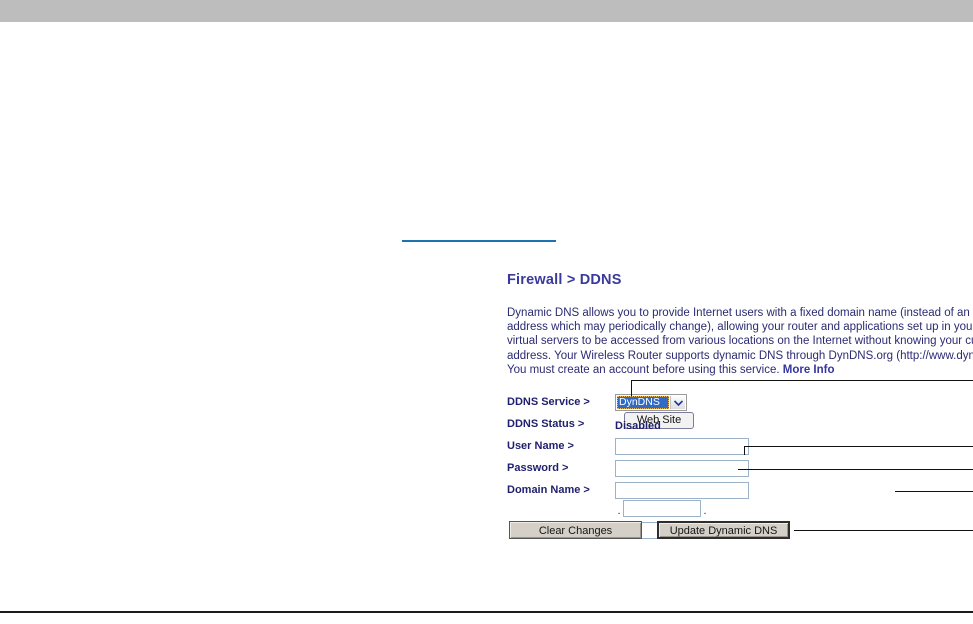  I want to click on ddns-service-select: DynDNS, so click(651, 402).